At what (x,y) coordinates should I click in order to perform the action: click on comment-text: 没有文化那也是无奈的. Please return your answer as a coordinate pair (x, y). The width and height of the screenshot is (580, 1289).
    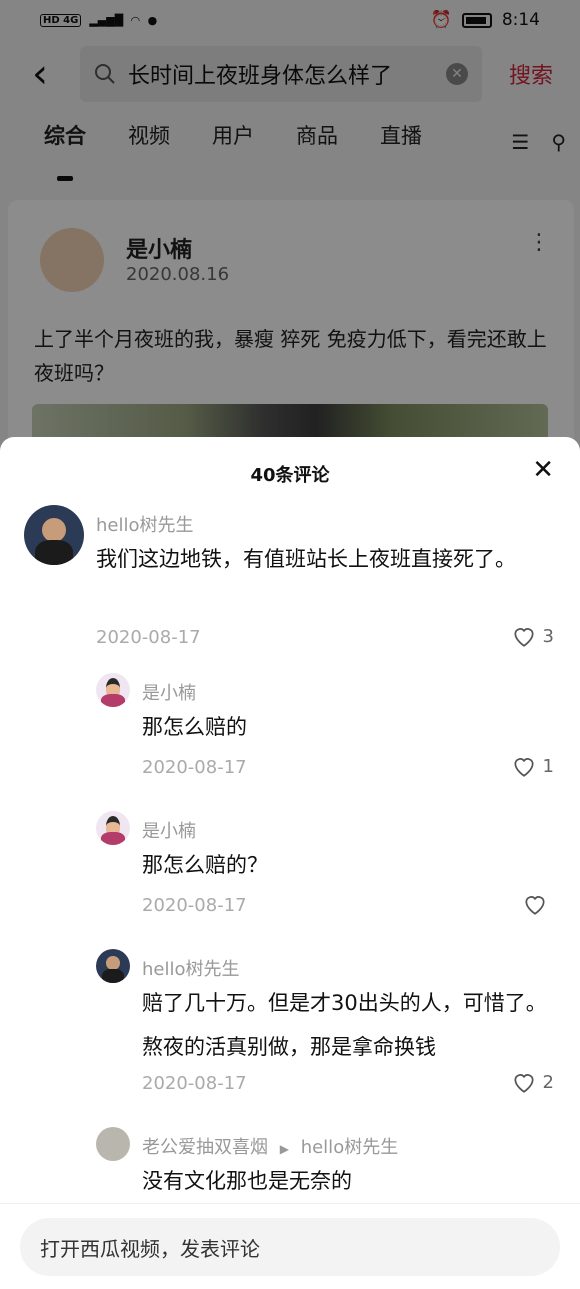
    Looking at the image, I should click on (342, 1181).